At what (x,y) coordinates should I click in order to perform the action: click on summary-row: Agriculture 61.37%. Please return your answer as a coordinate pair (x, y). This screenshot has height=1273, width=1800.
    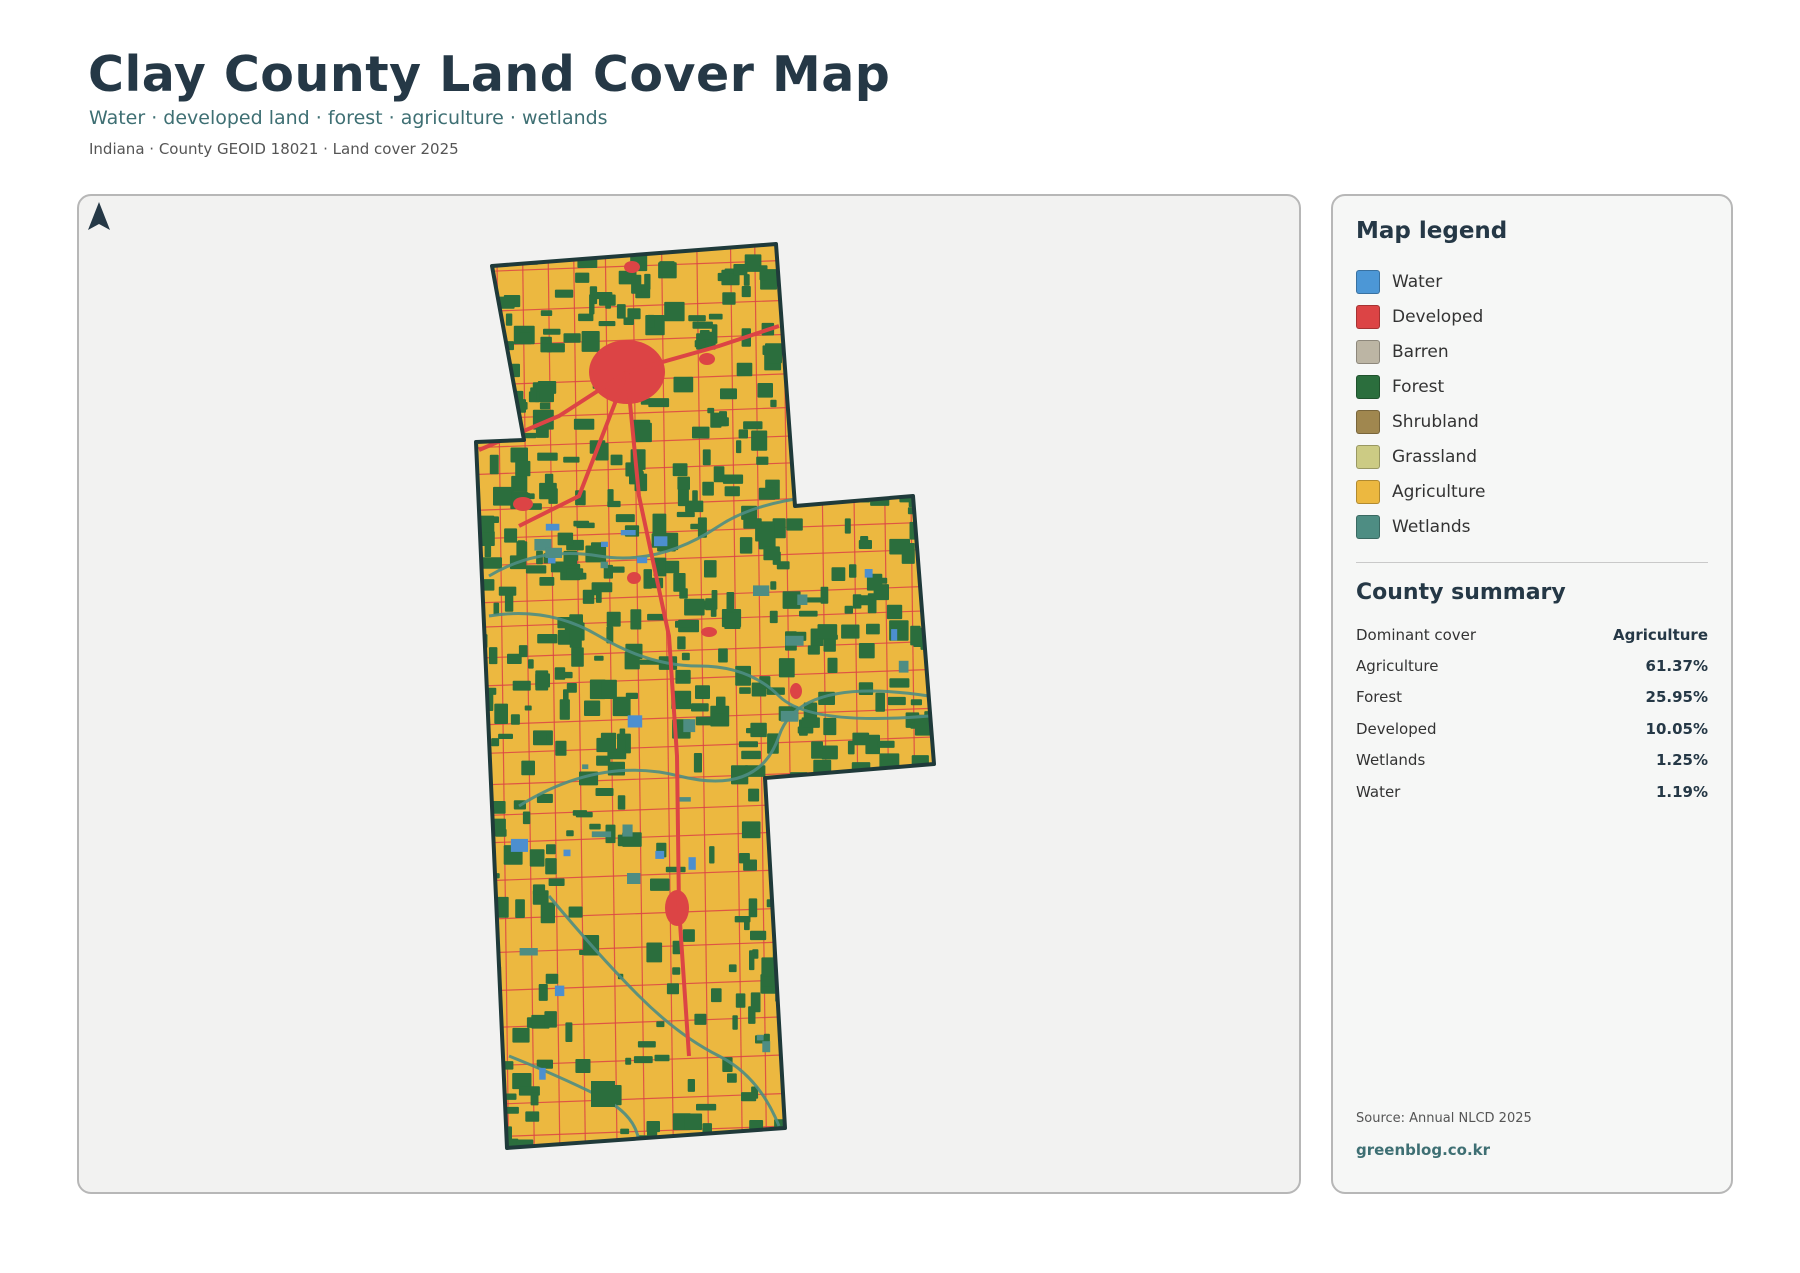
    Looking at the image, I should click on (1532, 665).